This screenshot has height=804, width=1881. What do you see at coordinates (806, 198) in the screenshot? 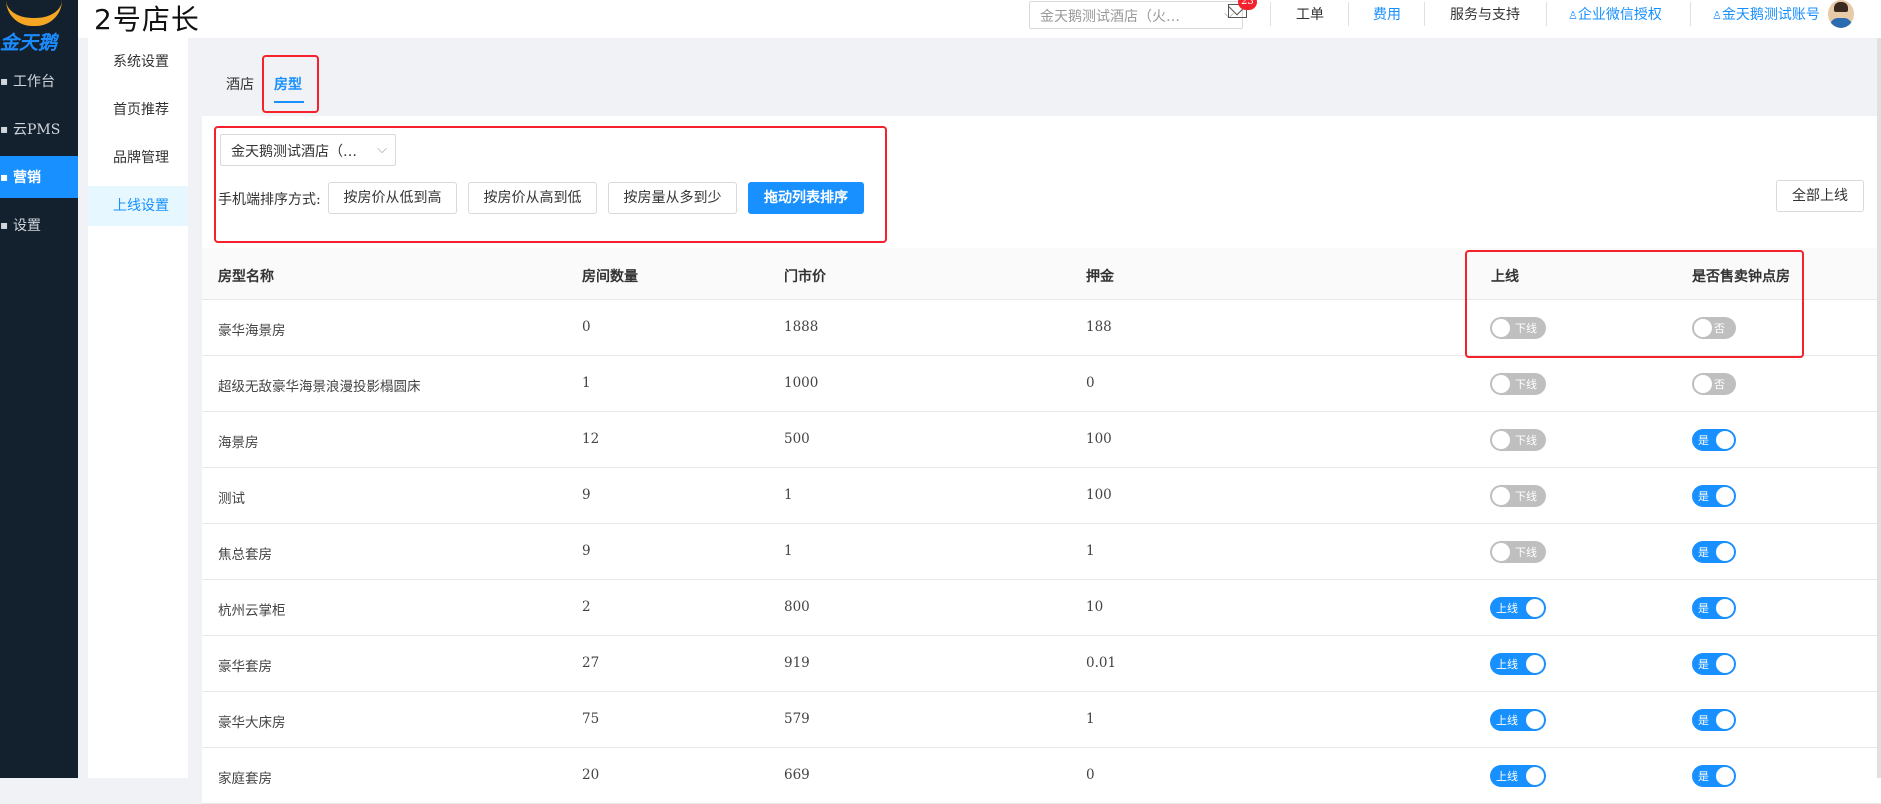
I see `drag-sort-button: 拖动列表排序` at bounding box center [806, 198].